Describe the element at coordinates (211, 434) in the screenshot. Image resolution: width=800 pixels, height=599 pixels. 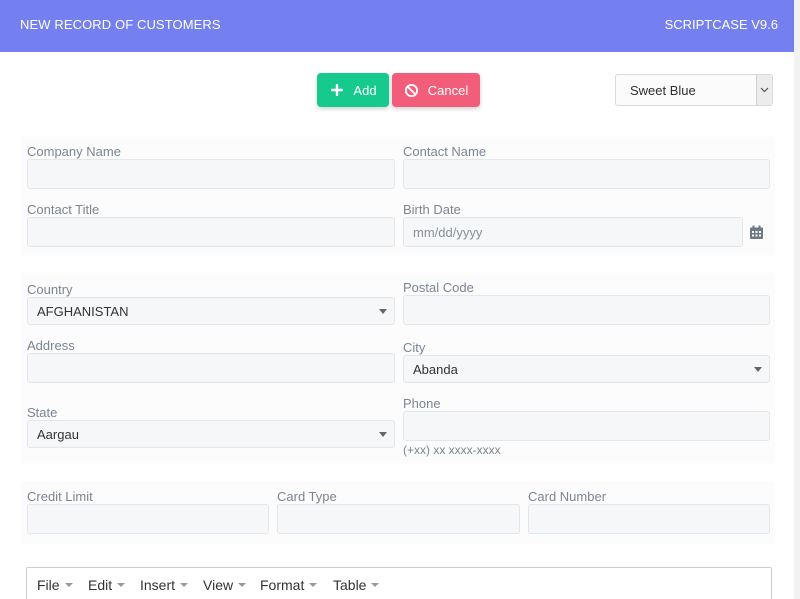
I see `state-select: Aargau` at that location.